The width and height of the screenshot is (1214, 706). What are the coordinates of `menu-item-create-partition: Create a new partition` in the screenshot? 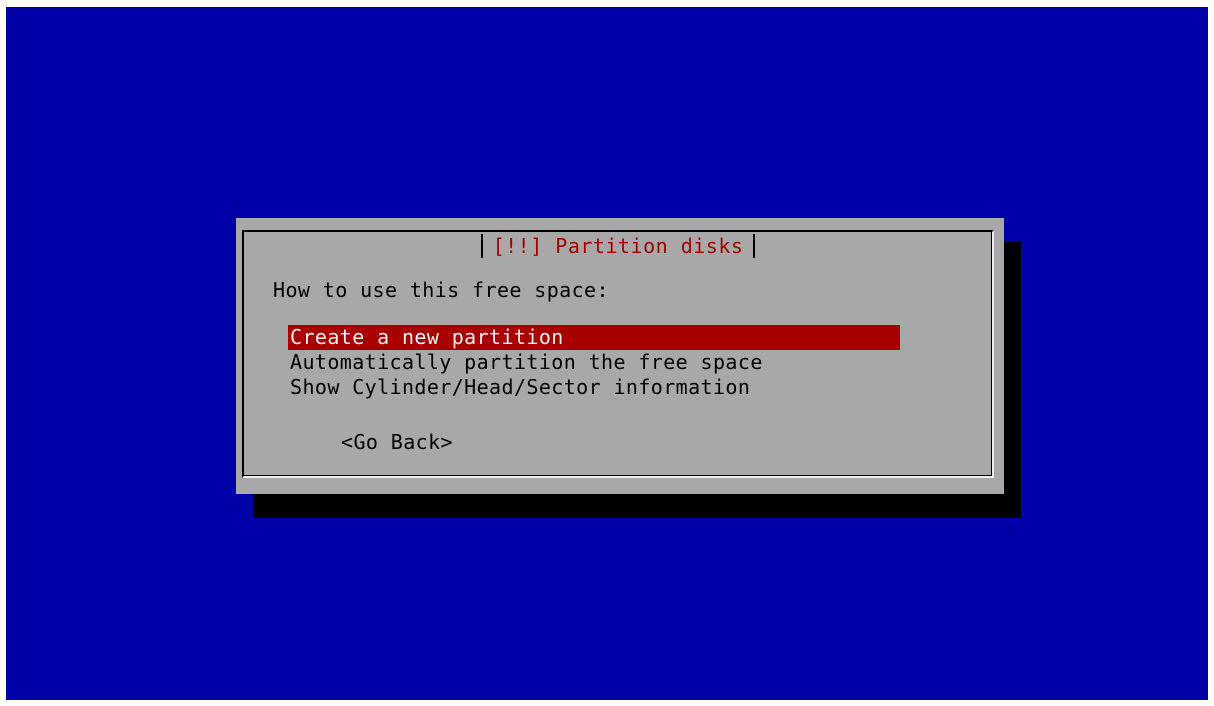 It's located at (594, 337).